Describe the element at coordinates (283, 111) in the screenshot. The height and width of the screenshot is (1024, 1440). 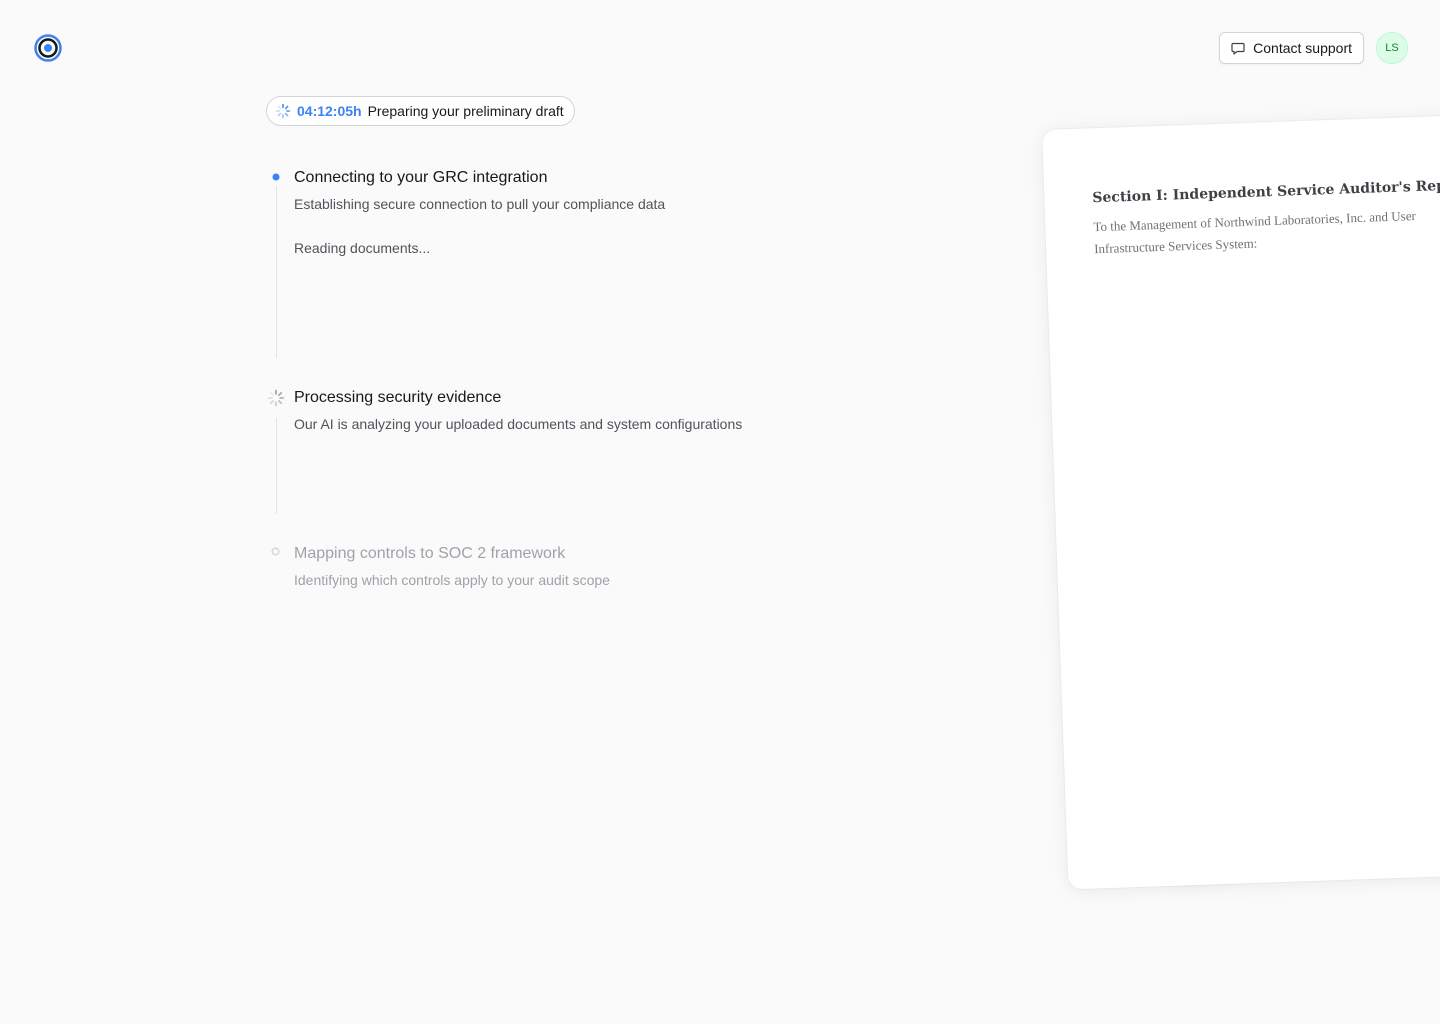
I see `loader-icon` at that location.